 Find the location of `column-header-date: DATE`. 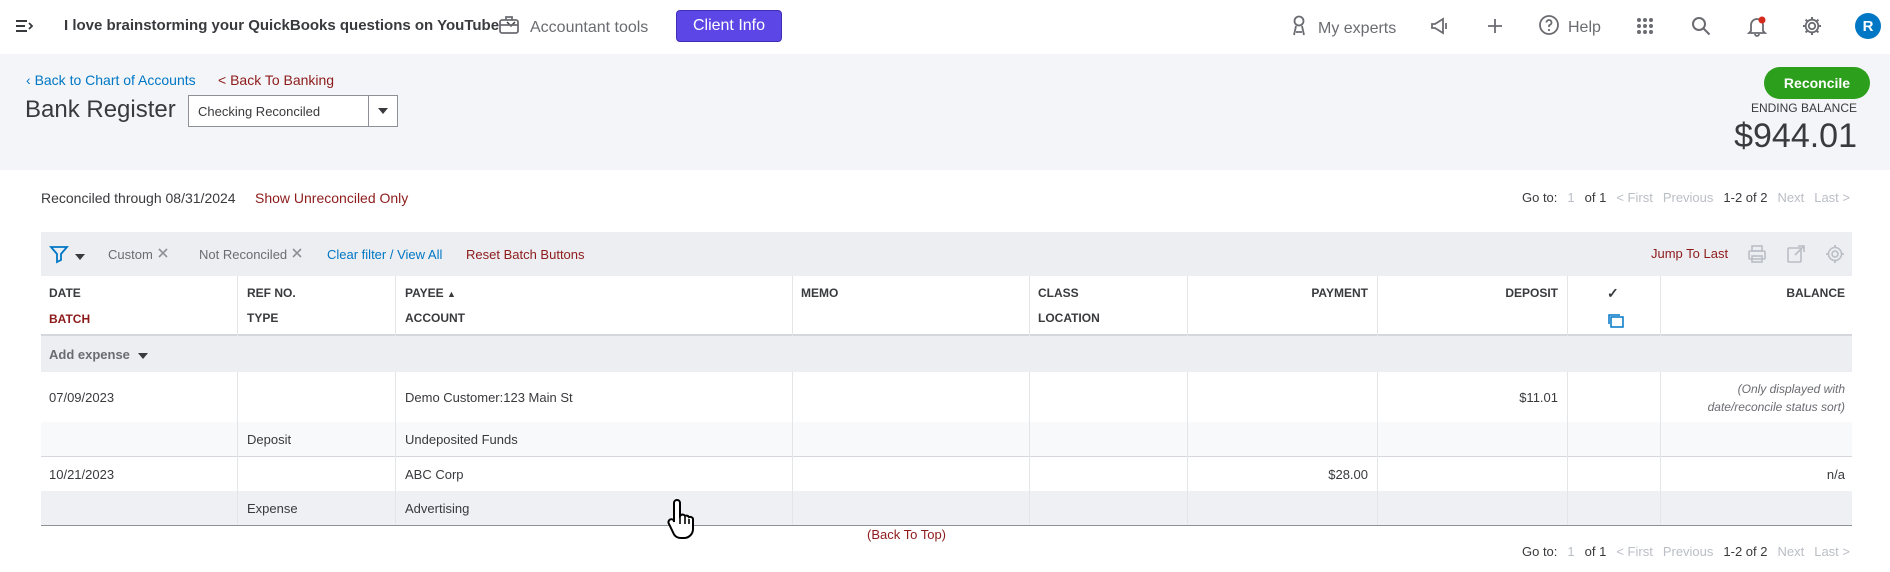

column-header-date: DATE is located at coordinates (65, 293).